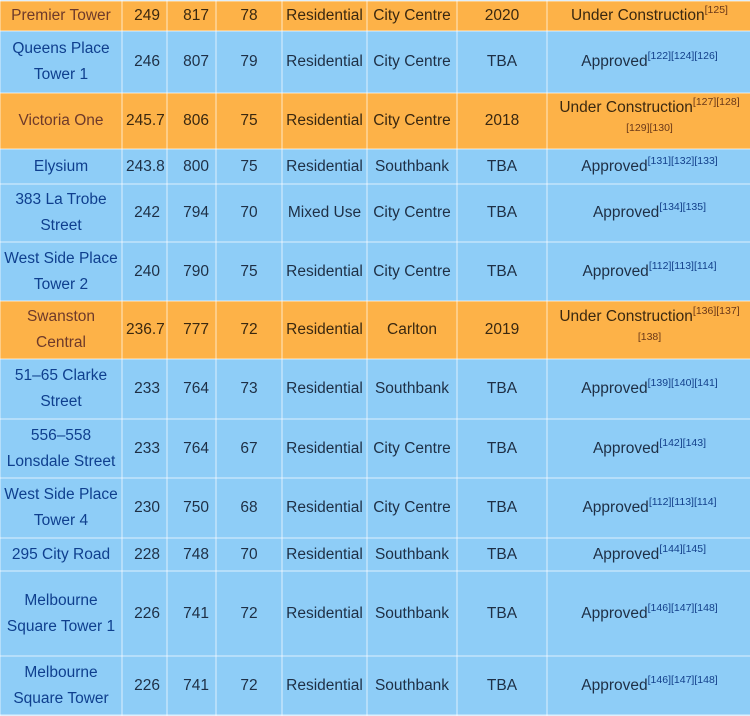 This screenshot has width=750, height=716. What do you see at coordinates (249, 685) in the screenshot?
I see `floors: 72` at bounding box center [249, 685].